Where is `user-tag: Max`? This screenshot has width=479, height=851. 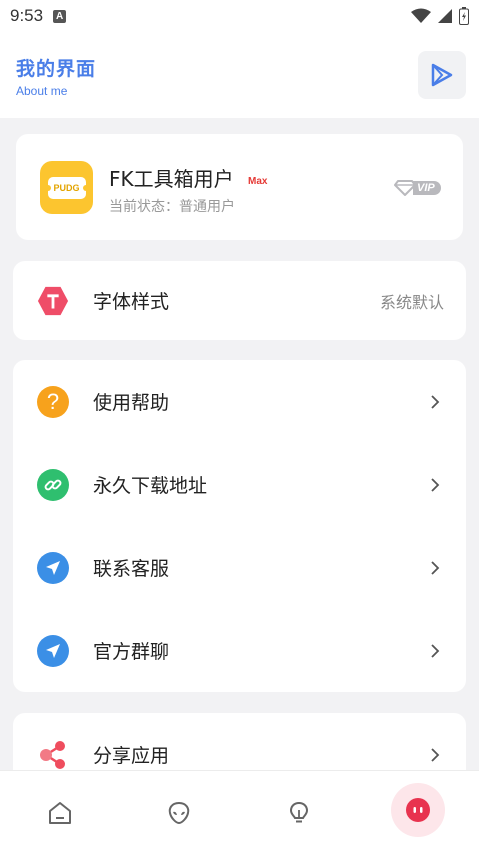 user-tag: Max is located at coordinates (258, 181).